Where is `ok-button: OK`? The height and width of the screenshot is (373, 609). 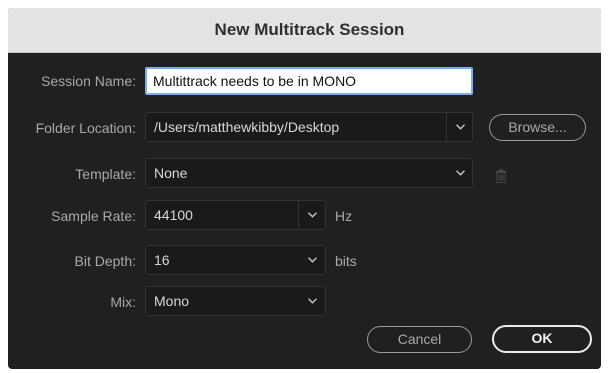 ok-button: OK is located at coordinates (542, 339).